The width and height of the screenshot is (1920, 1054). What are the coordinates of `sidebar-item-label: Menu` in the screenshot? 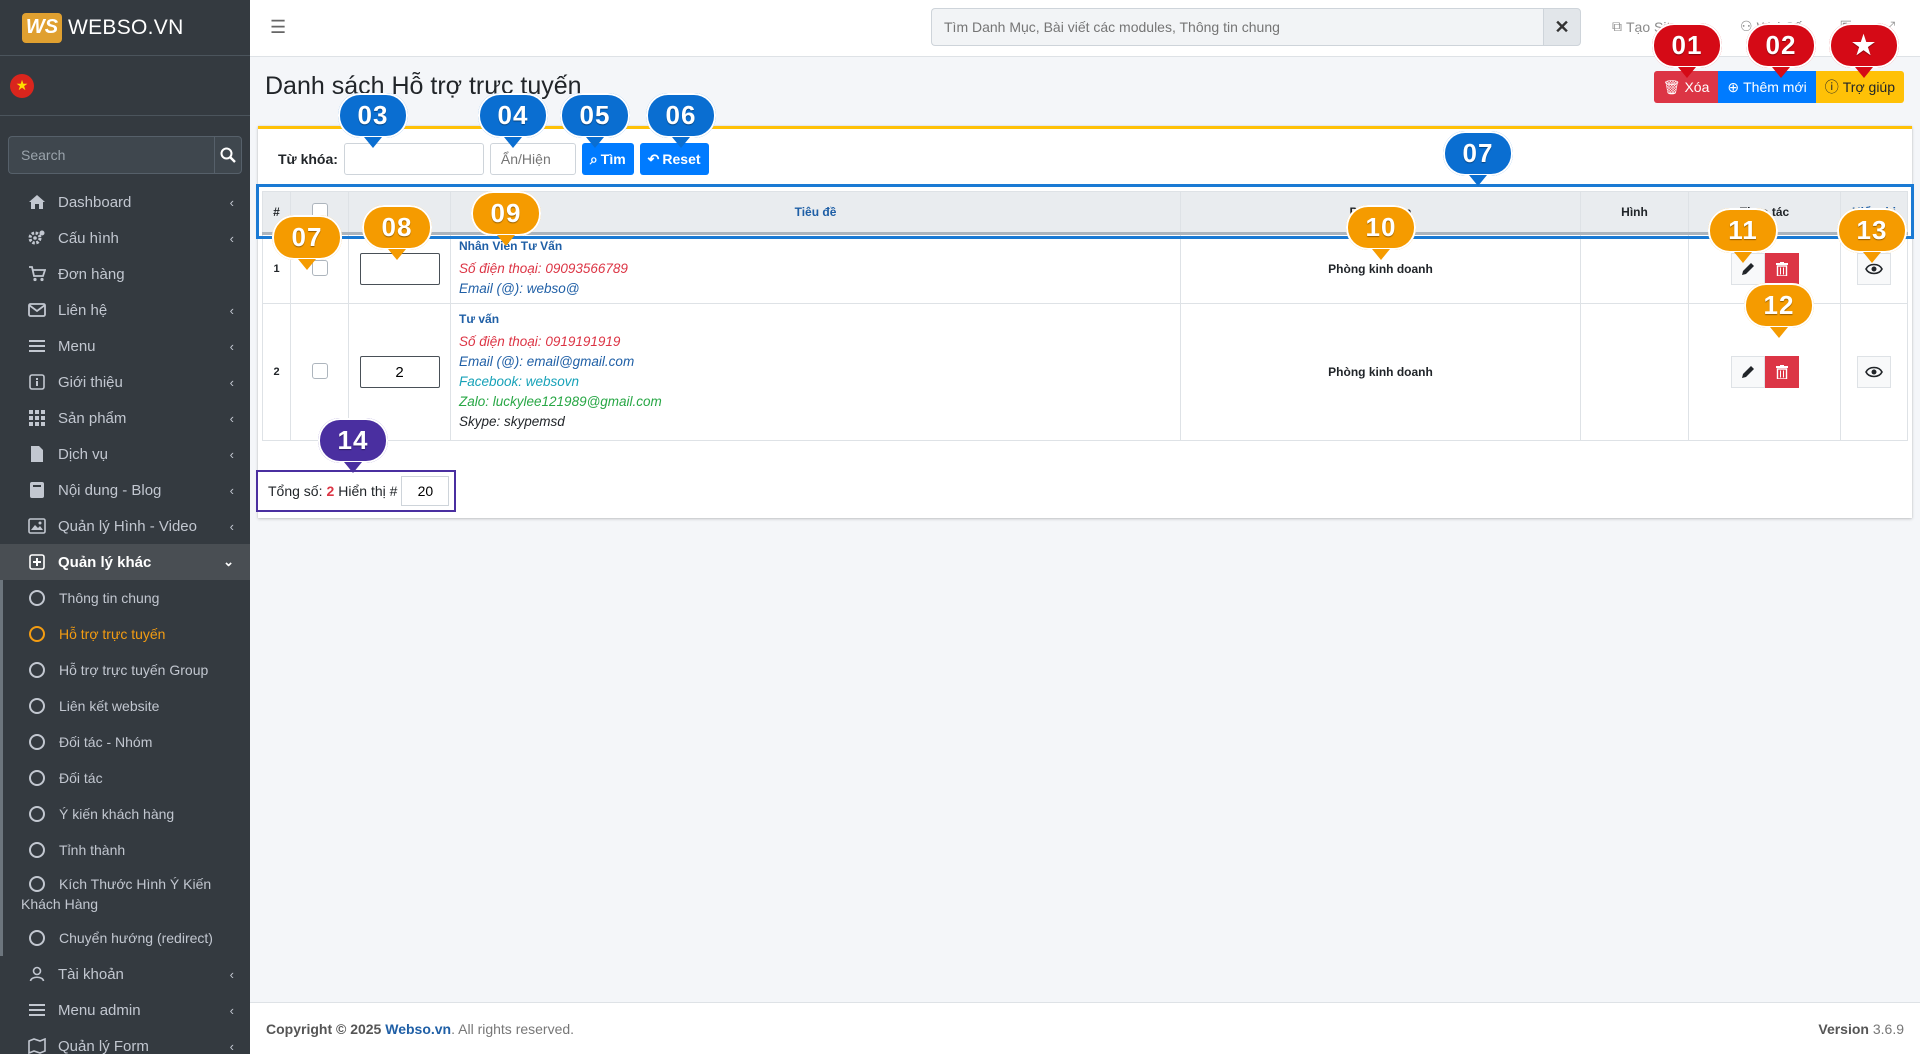 It's located at (77, 346).